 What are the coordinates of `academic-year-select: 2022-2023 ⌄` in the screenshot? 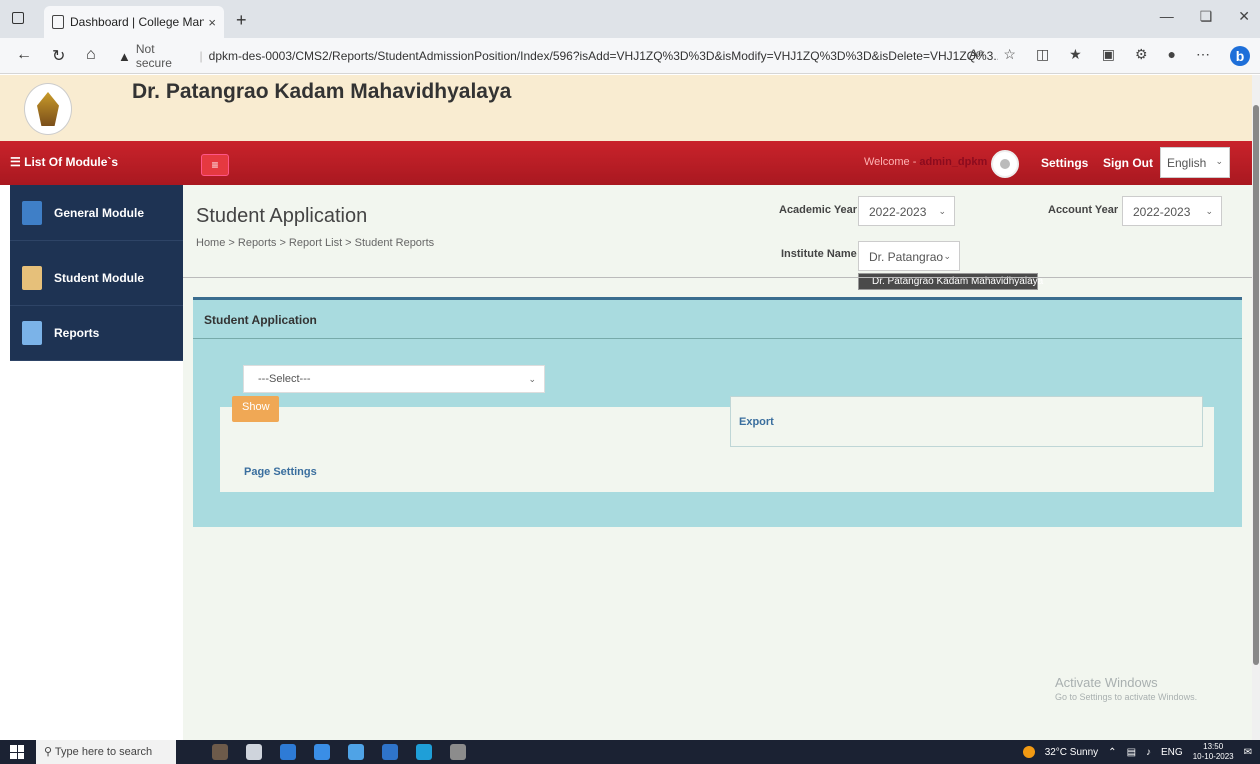 It's located at (906, 211).